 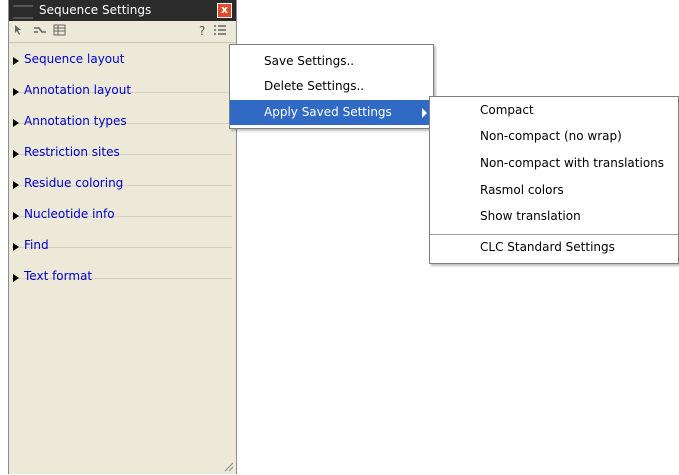 I want to click on submenu-item-show-translation: Show translation, so click(x=554, y=216).